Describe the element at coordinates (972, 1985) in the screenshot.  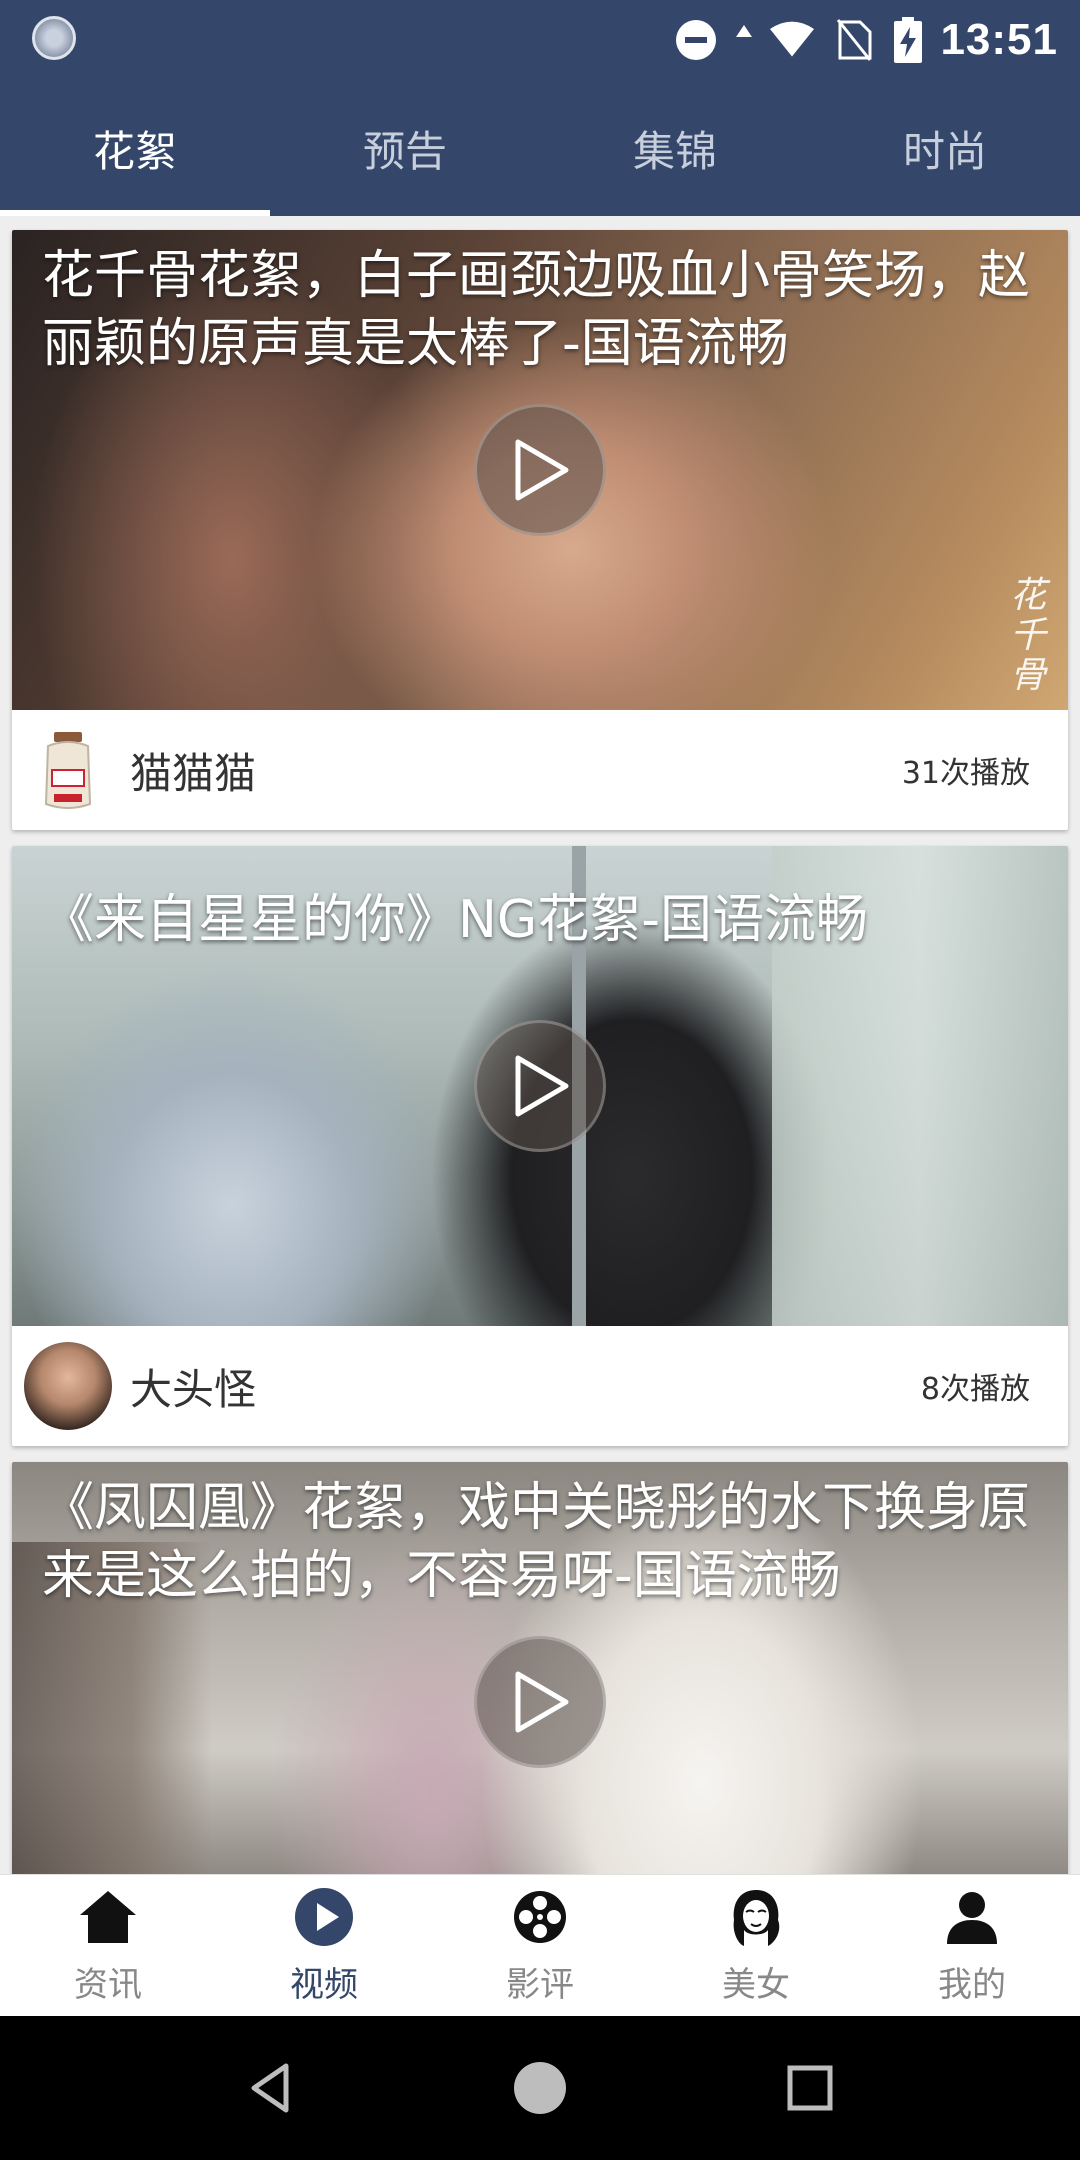
I see `nav-label: 我的` at that location.